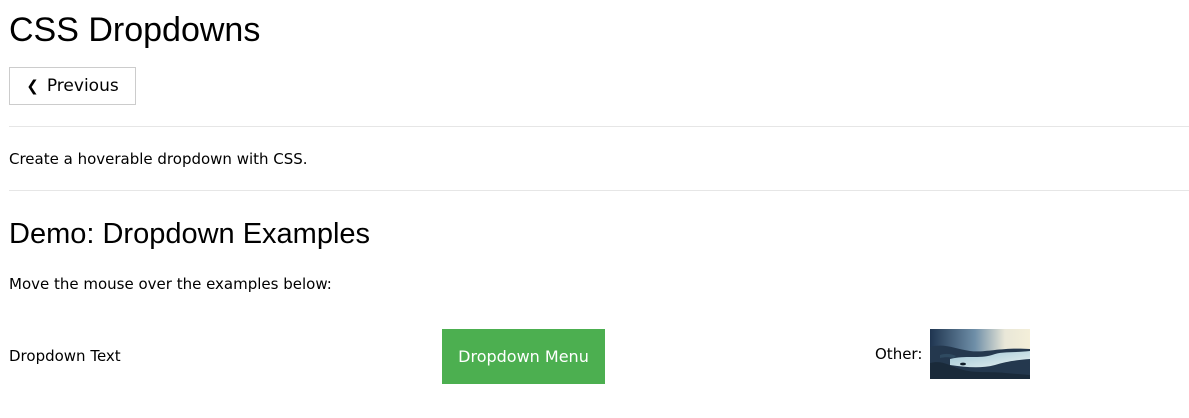  What do you see at coordinates (523, 356) in the screenshot?
I see `dropdown-menu-button: Dropdown Menu` at bounding box center [523, 356].